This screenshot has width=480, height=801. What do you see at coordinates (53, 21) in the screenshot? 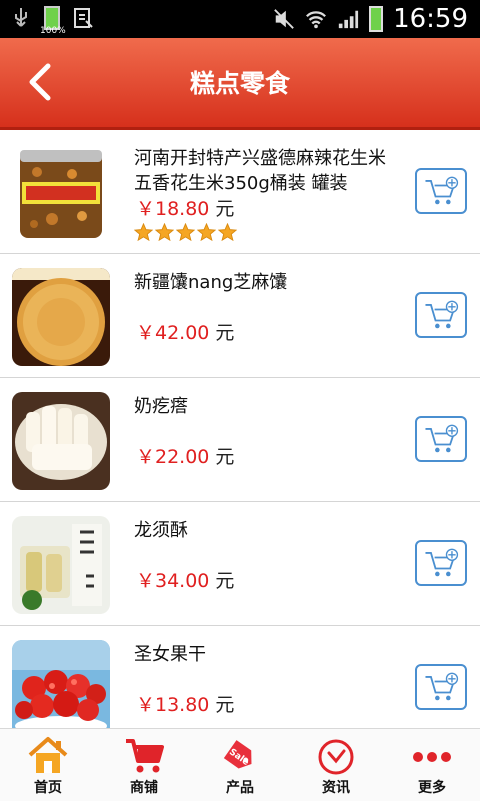
I see `battery-icon-small: 100%` at bounding box center [53, 21].